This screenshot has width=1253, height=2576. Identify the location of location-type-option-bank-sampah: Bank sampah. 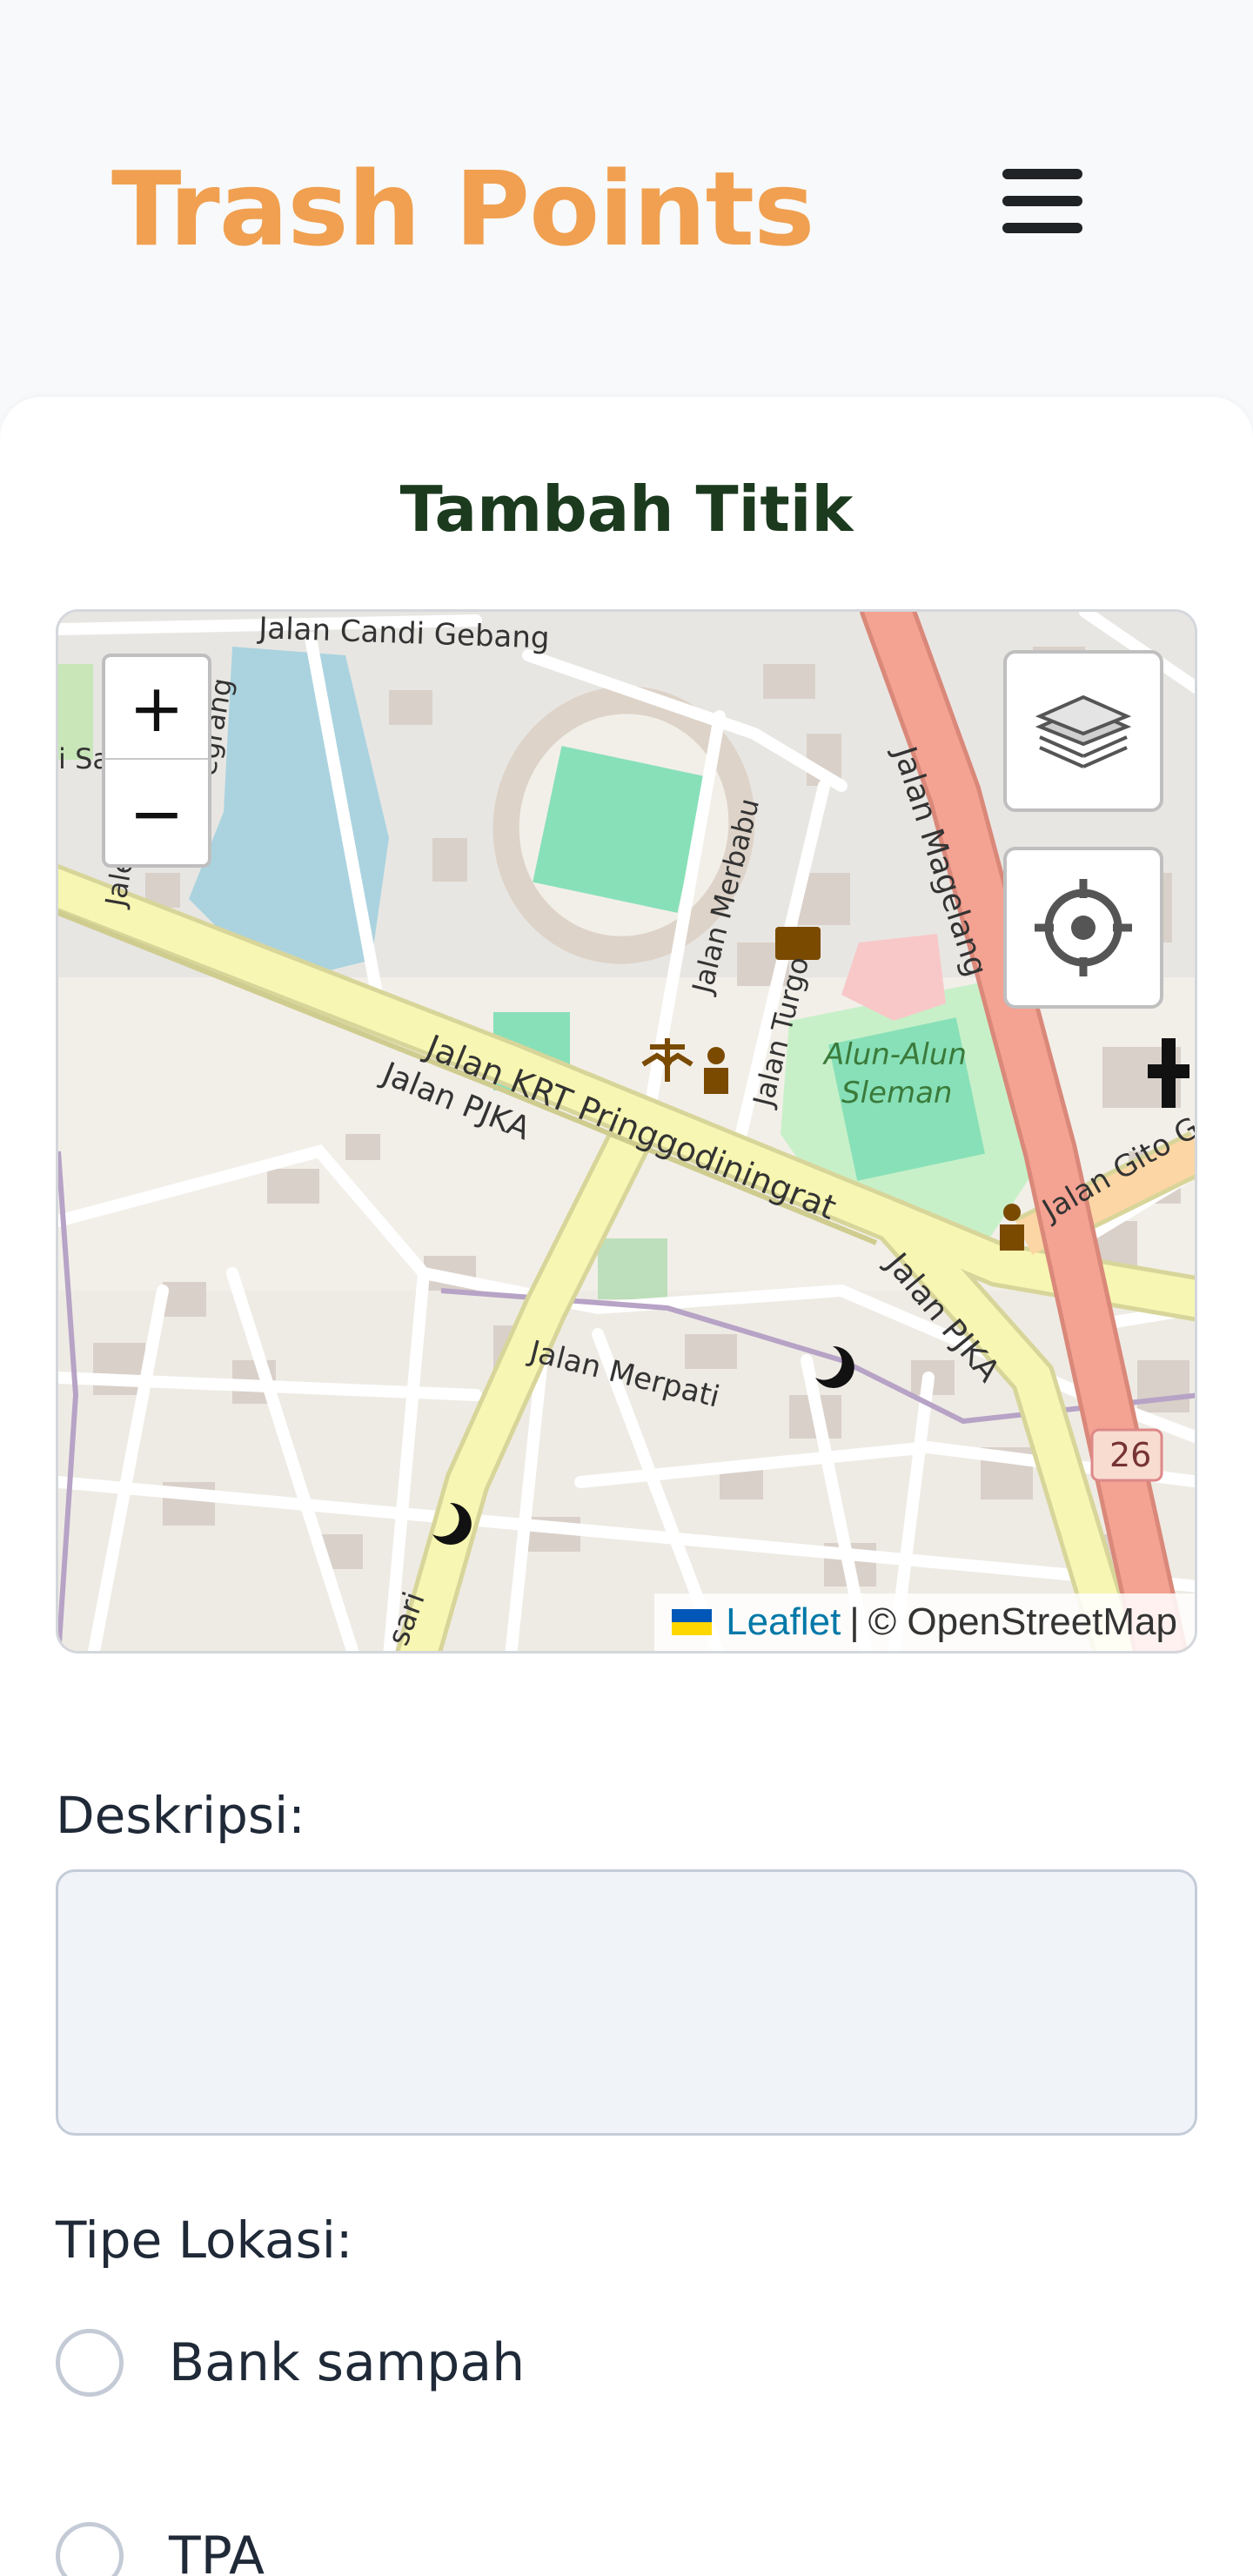
(290, 2363).